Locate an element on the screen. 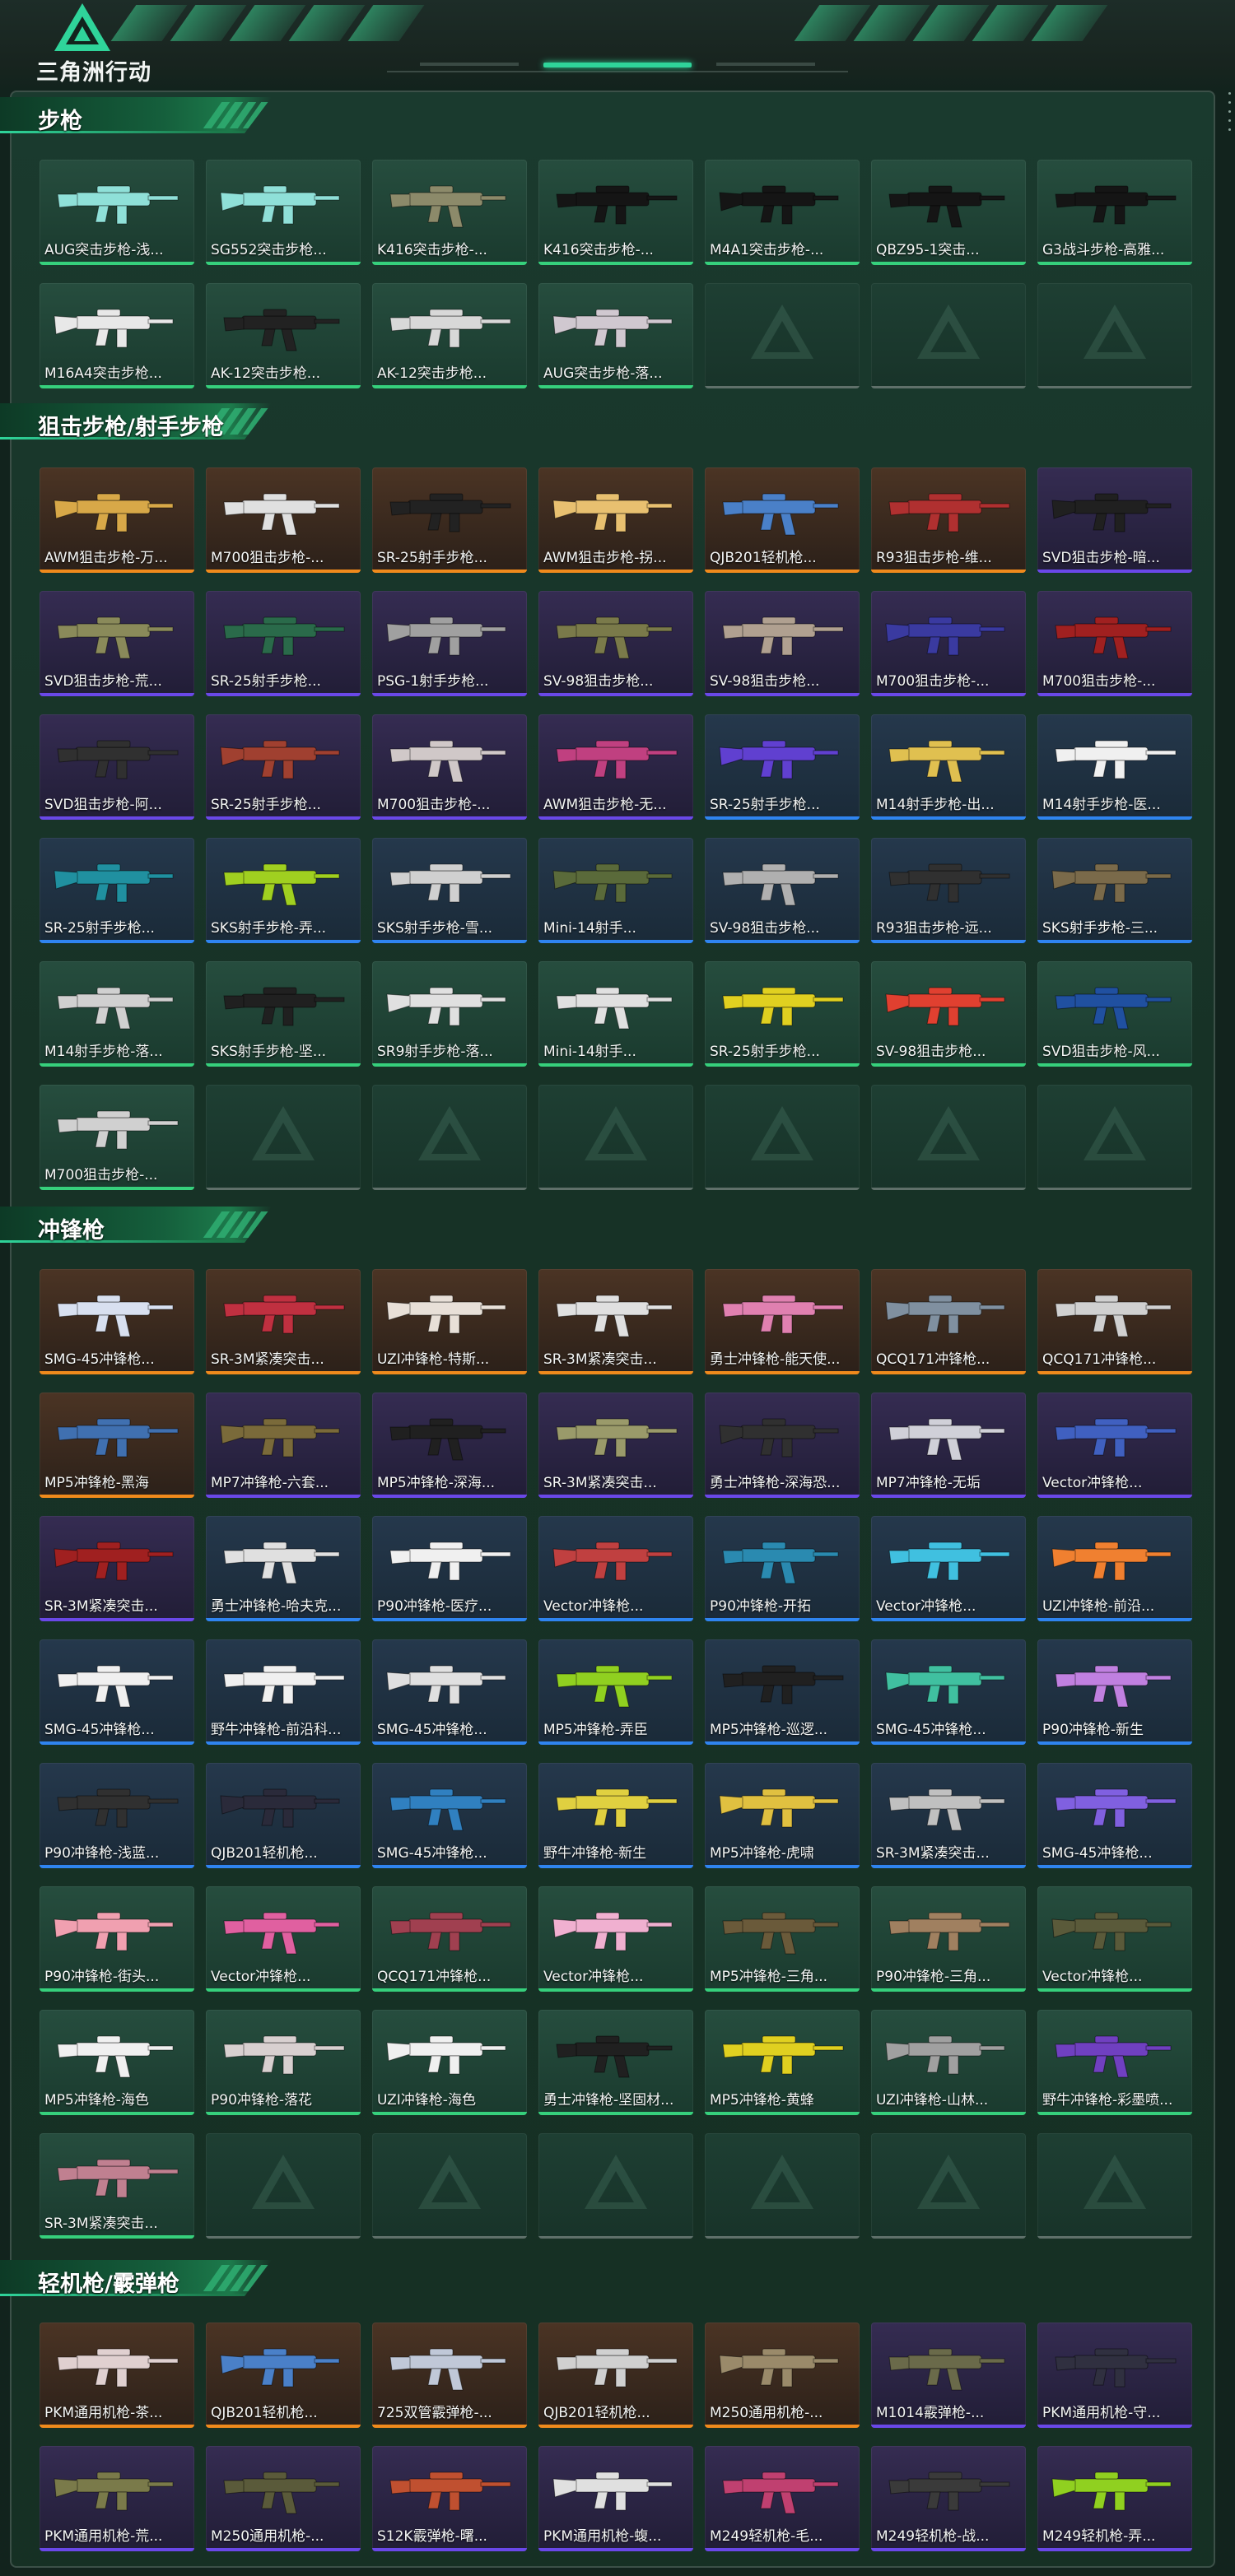 This screenshot has width=1235, height=2576. weapon-card: UZI冲锋枪-海色 is located at coordinates (449, 2062).